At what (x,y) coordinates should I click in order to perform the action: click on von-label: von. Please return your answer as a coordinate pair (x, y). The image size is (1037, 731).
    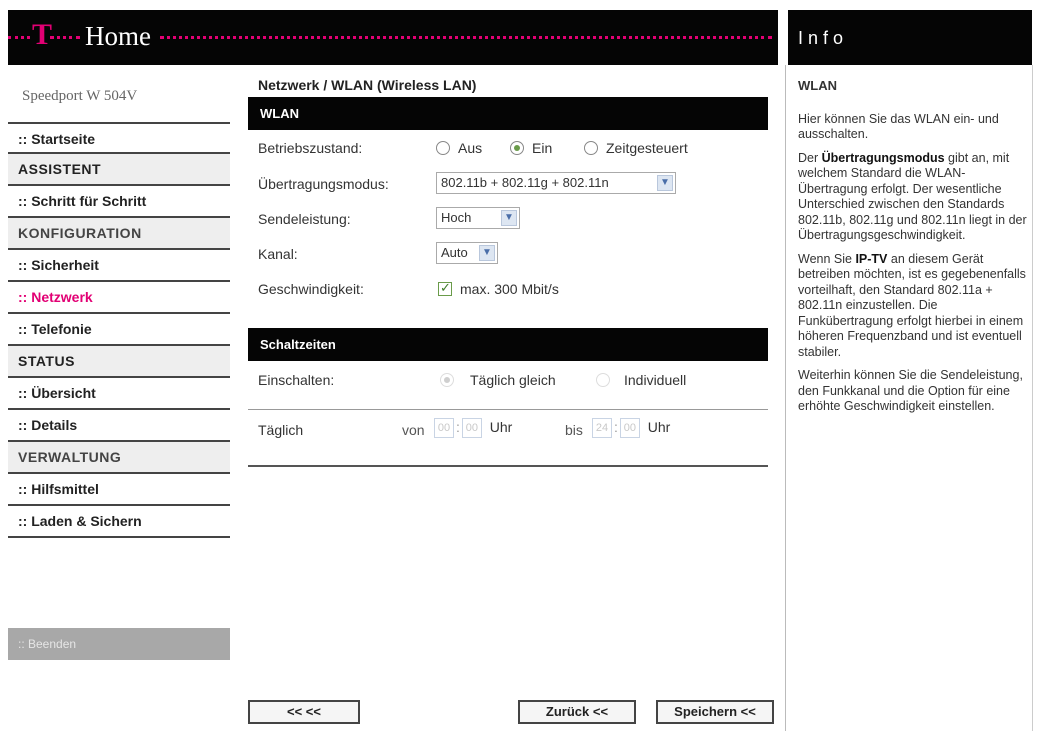
    Looking at the image, I should click on (413, 430).